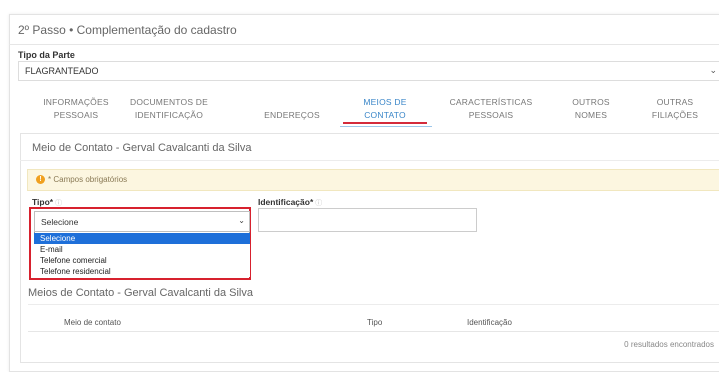 The image size is (719, 372). Describe the element at coordinates (675, 102) in the screenshot. I see `tab-label-line1: OUTRAS` at that location.